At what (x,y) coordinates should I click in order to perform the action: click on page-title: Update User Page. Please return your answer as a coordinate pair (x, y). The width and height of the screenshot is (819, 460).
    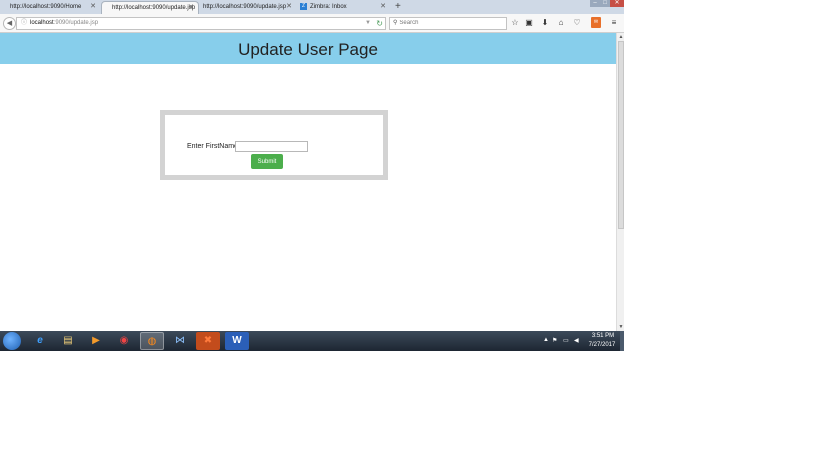
    Looking at the image, I should click on (308, 49).